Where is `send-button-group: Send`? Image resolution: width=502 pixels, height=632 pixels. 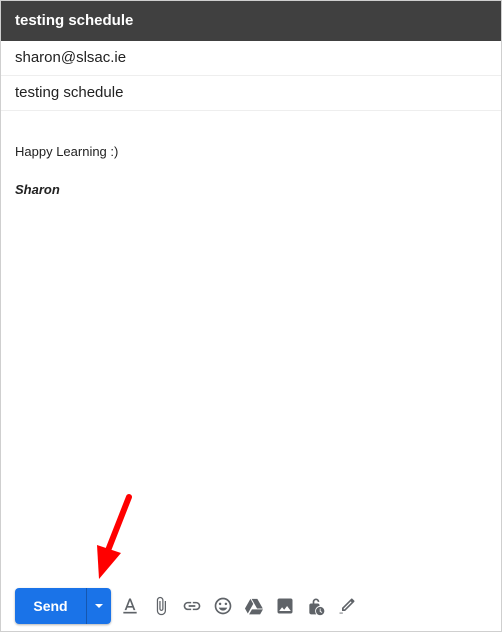 send-button-group: Send is located at coordinates (63, 606).